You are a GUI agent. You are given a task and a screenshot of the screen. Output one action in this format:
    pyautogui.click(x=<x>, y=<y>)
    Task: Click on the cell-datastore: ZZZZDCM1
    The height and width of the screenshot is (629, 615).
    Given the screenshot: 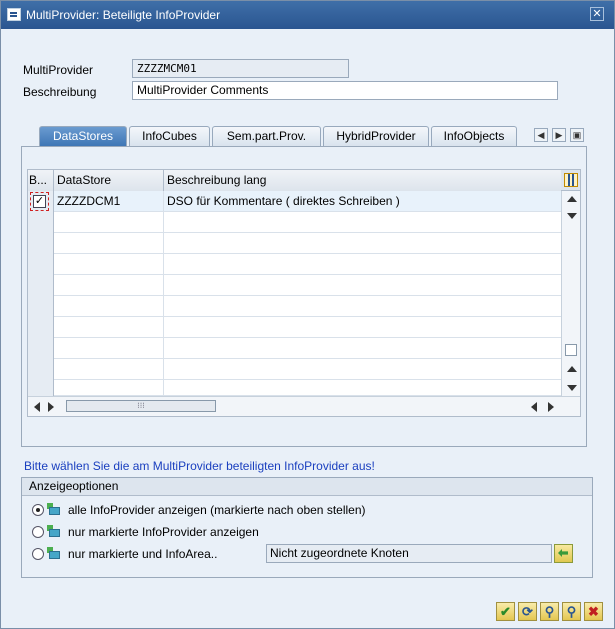 What is the action you would take?
    pyautogui.click(x=109, y=201)
    